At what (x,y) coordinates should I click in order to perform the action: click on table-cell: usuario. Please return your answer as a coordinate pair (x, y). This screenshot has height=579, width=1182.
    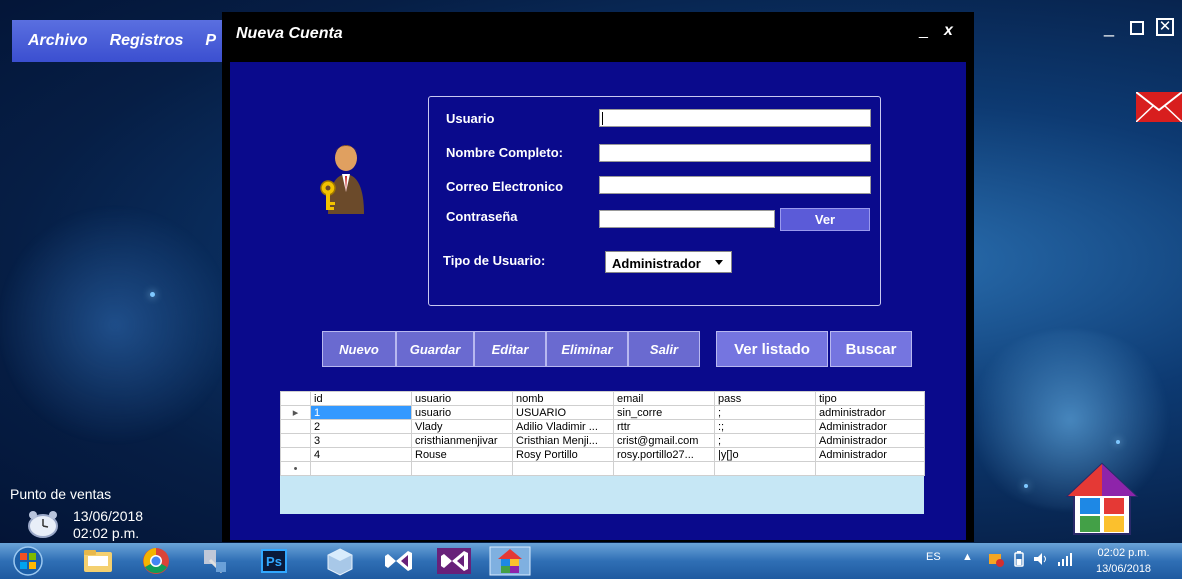
    Looking at the image, I should click on (462, 412).